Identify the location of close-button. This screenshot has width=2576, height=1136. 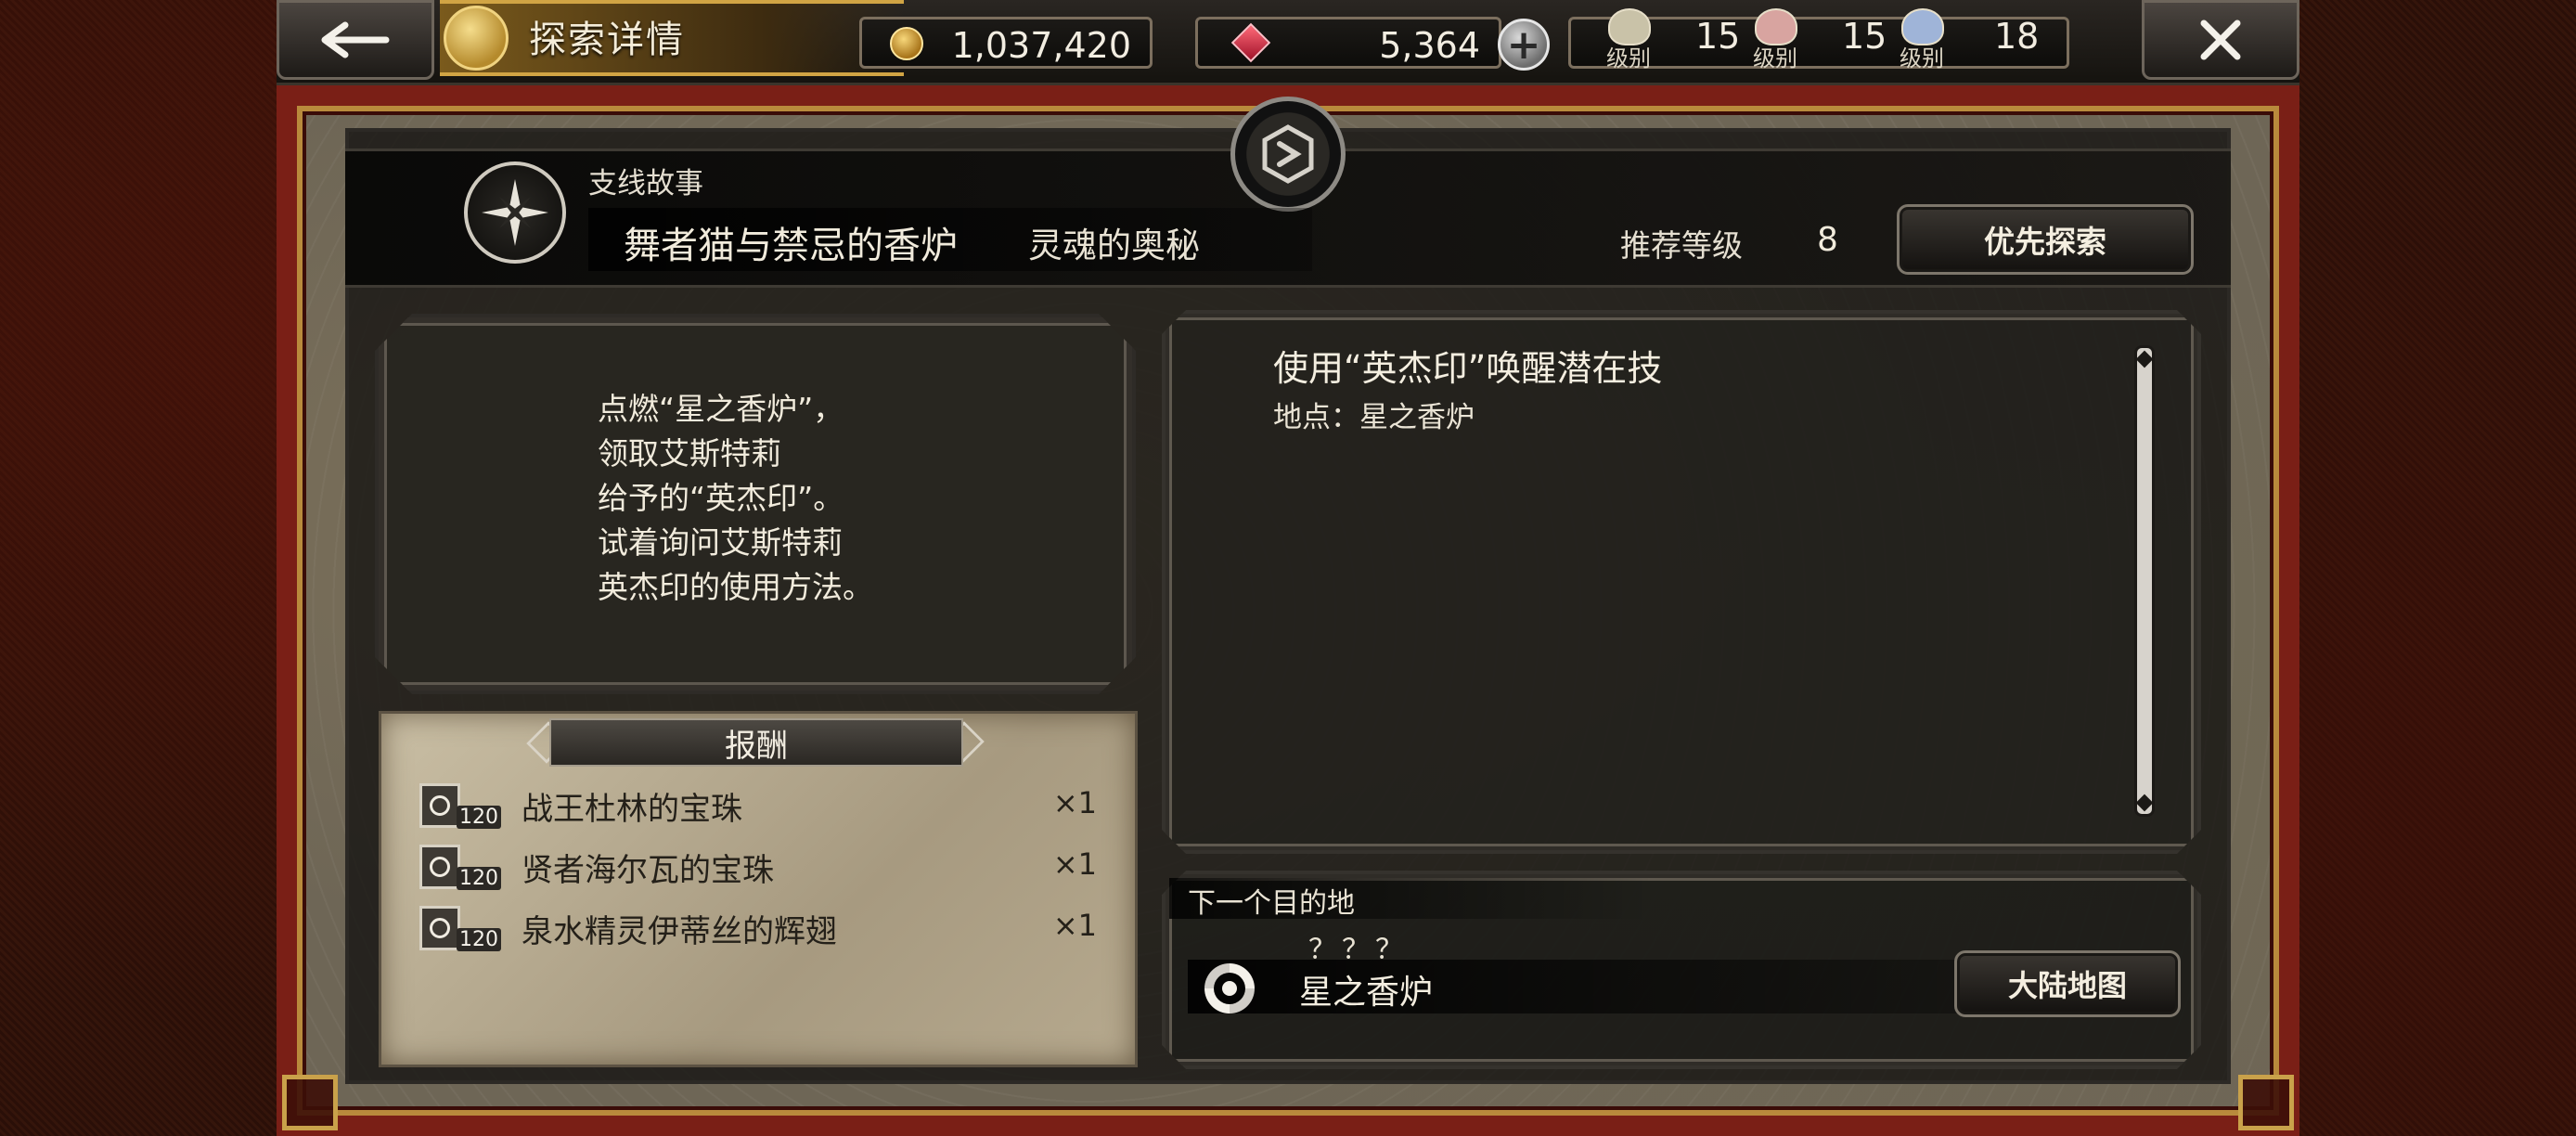
(2221, 40).